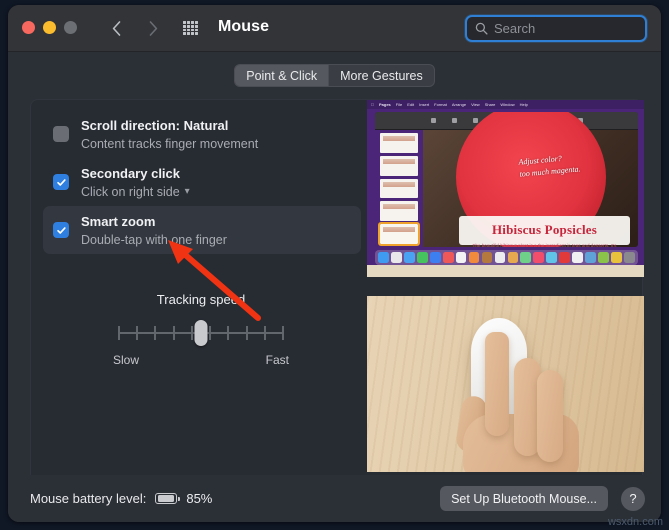  I want to click on chevron-left-icon, so click(116, 28).